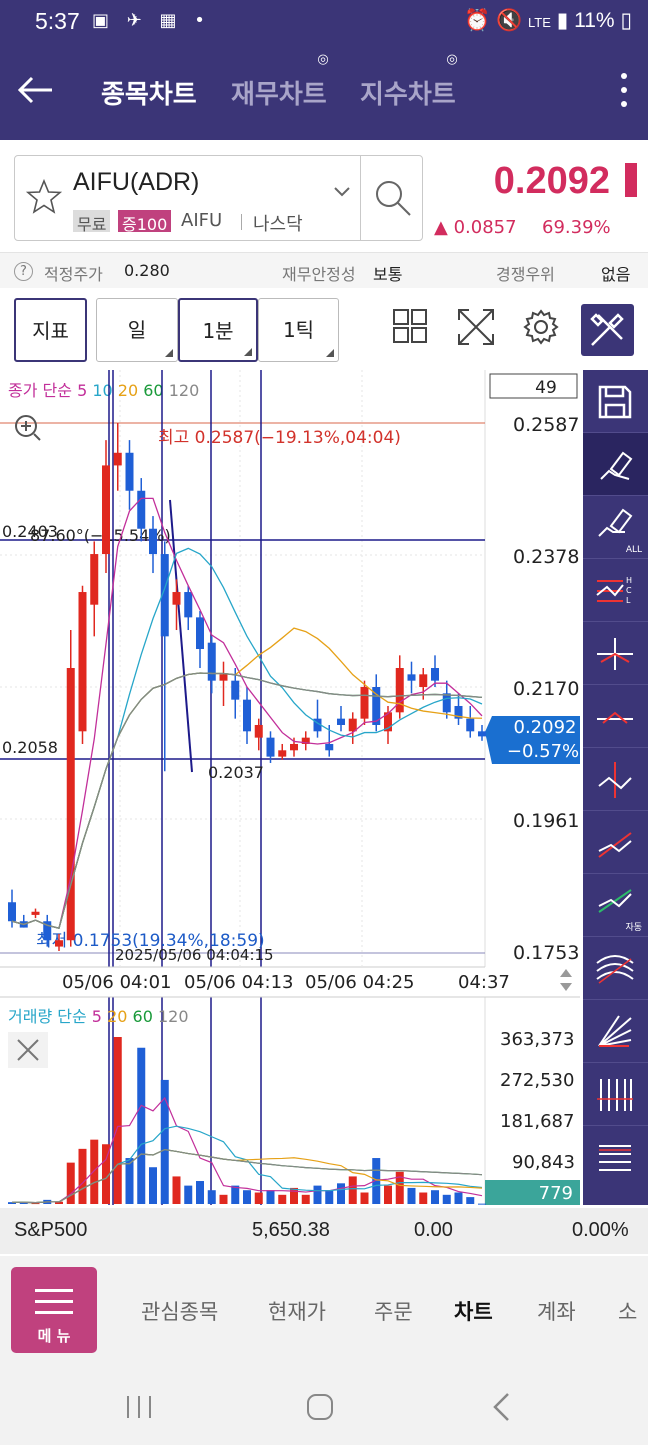 This screenshot has height=1445, width=648. What do you see at coordinates (433, 1230) in the screenshot?
I see `index-change: 0.00` at bounding box center [433, 1230].